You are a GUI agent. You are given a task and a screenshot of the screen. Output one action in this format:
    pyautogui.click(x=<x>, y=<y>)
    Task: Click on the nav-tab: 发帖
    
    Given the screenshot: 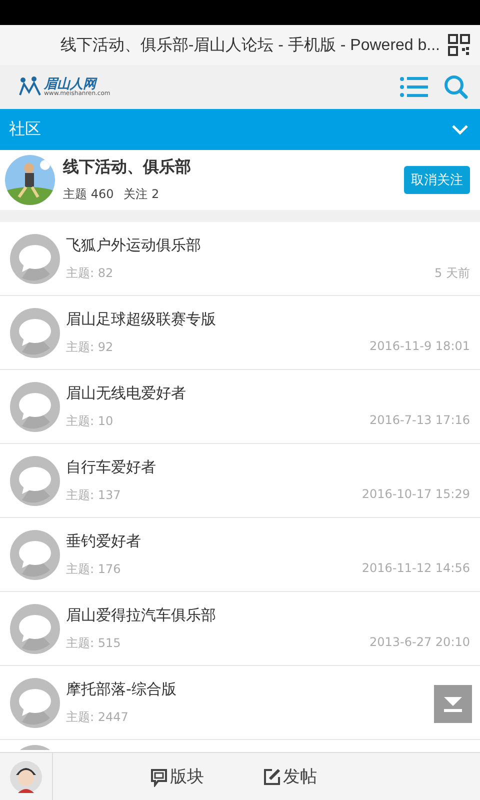 What is the action you would take?
    pyautogui.click(x=289, y=776)
    